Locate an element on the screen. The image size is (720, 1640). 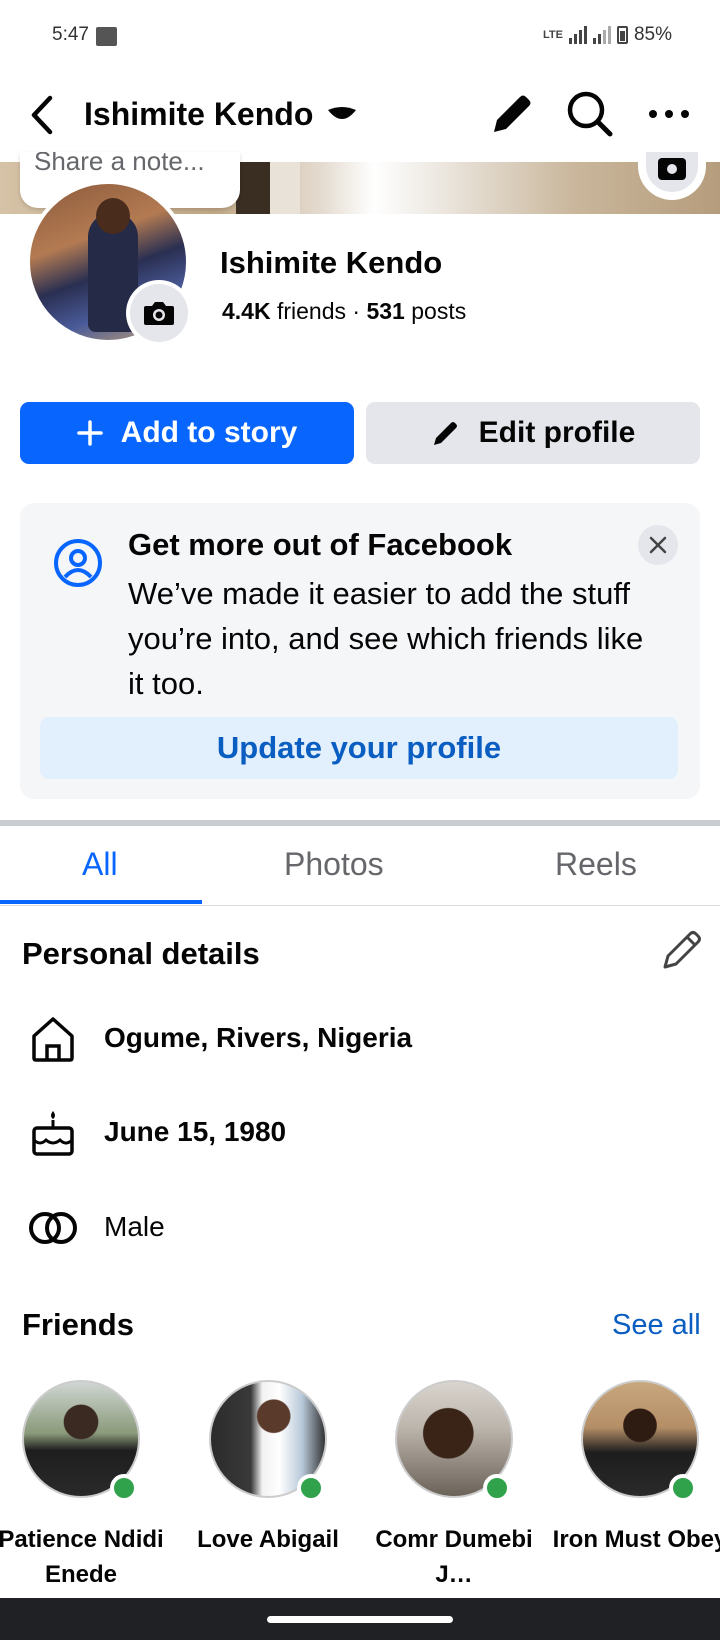
signal-2-icon is located at coordinates (601, 35).